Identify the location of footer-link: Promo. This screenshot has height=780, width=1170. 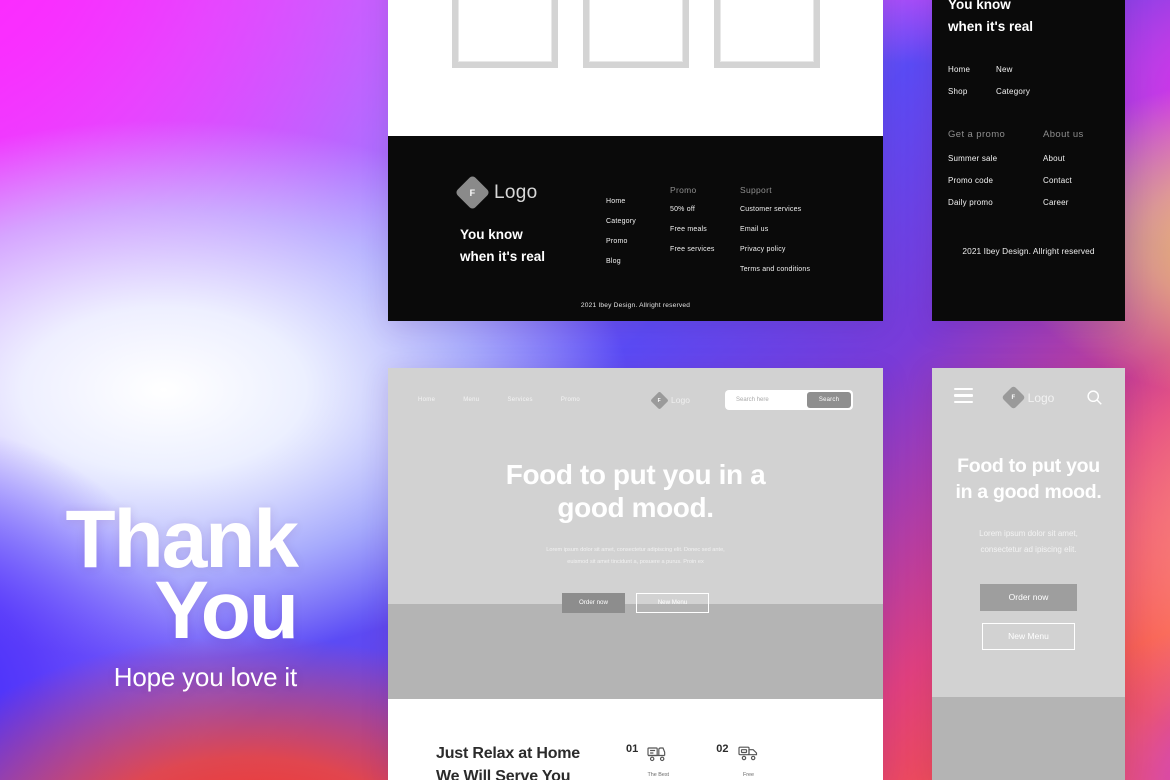
(638, 241).